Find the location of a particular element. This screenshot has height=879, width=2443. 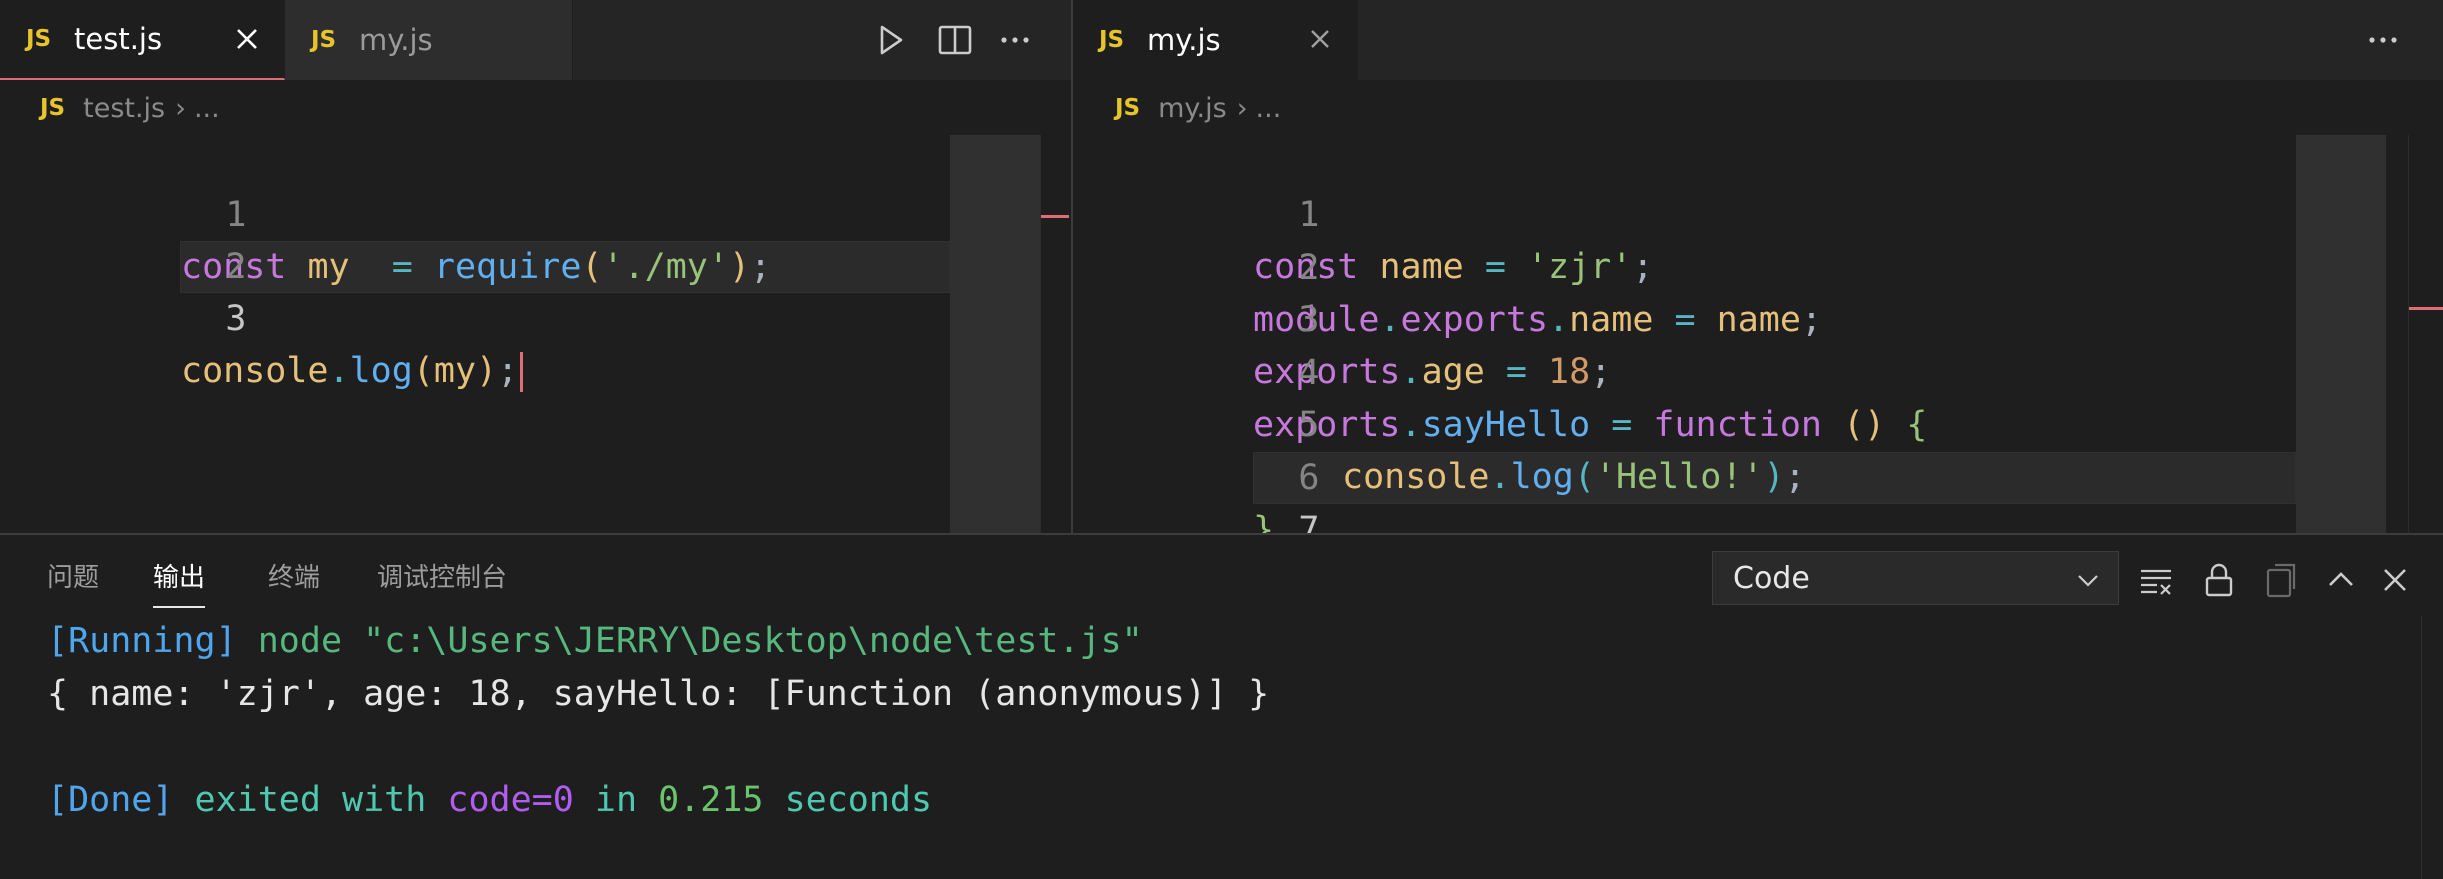

panel-tab-output: 输出 is located at coordinates (179, 582).